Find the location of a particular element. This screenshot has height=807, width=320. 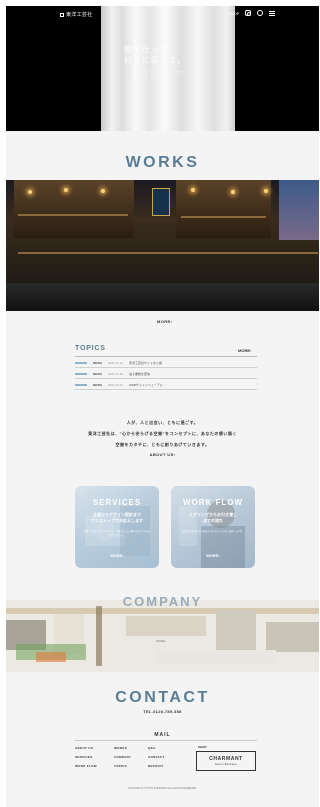

footer-link-topics: TOPICS is located at coordinates (122, 766).